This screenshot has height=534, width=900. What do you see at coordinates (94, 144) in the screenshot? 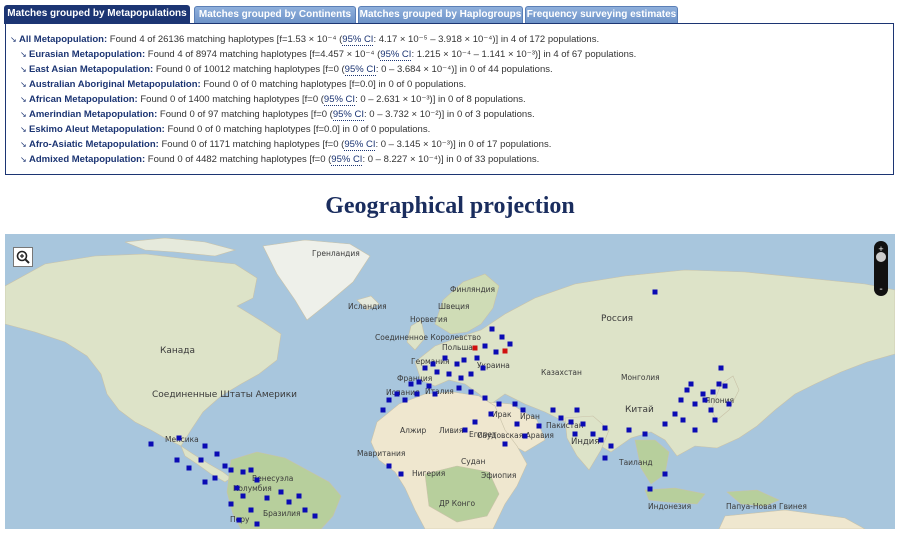
I see `metapopulation-name: Afro-Asiatic Metapopulation:` at bounding box center [94, 144].